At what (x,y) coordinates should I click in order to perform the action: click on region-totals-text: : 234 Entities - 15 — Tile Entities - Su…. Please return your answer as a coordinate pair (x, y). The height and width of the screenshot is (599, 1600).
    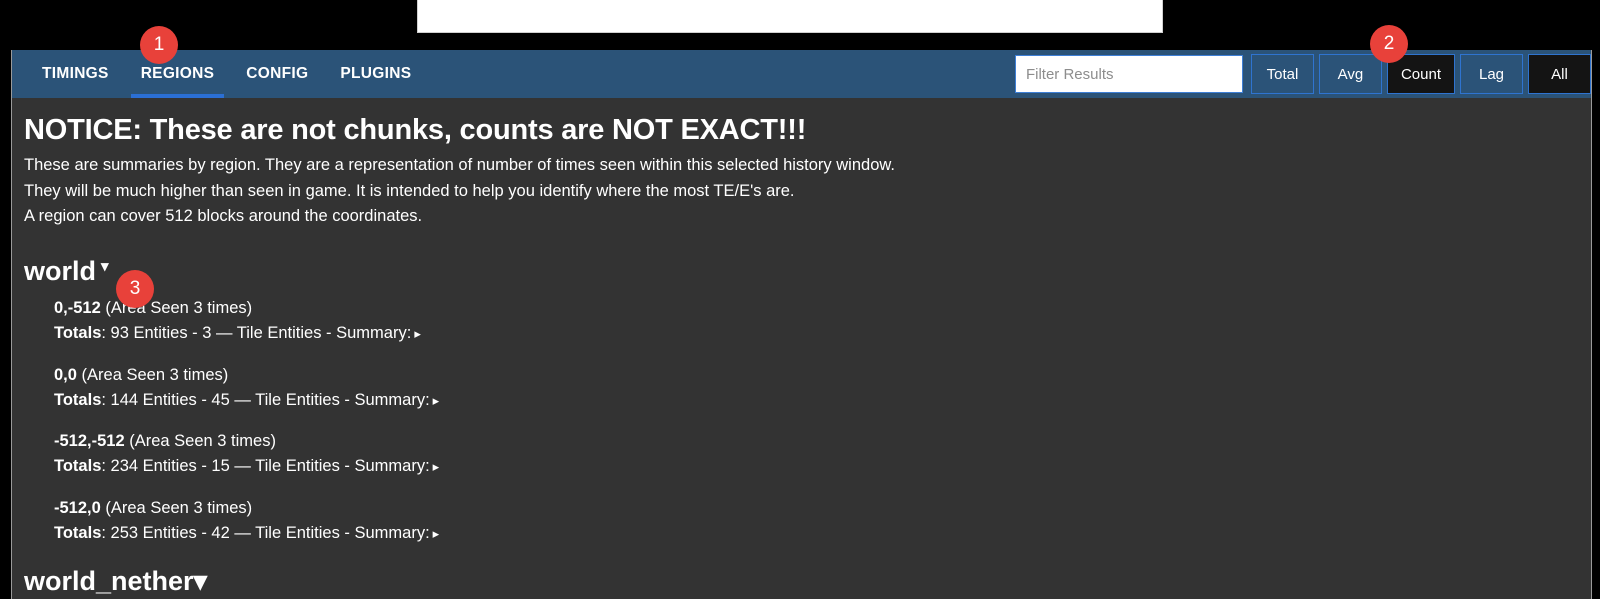
    Looking at the image, I should click on (265, 466).